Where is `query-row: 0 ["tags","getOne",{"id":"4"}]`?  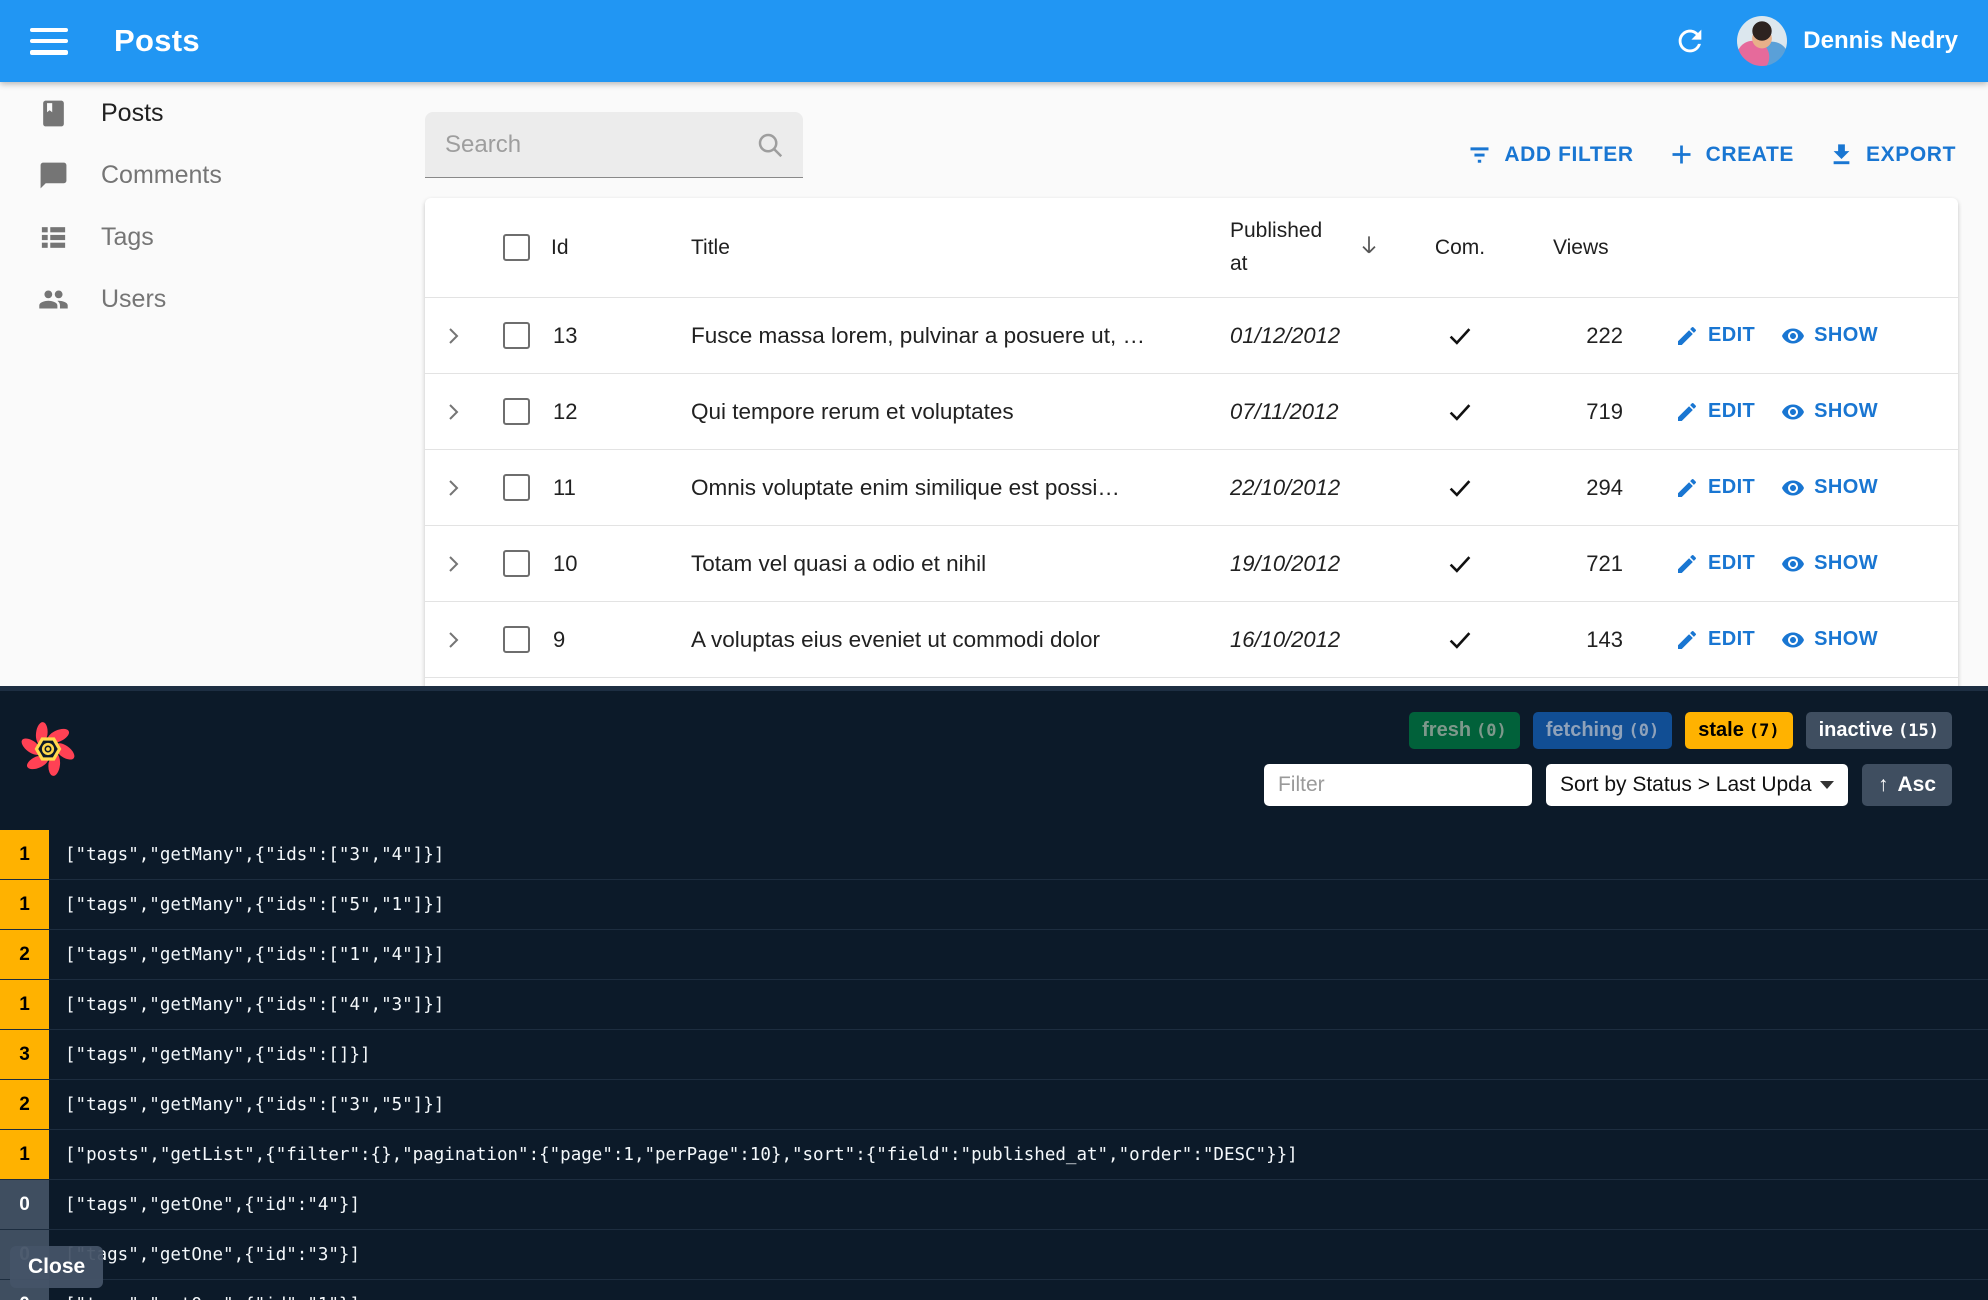
query-row: 0 ["tags","getOne",{"id":"4"}] is located at coordinates (994, 1205).